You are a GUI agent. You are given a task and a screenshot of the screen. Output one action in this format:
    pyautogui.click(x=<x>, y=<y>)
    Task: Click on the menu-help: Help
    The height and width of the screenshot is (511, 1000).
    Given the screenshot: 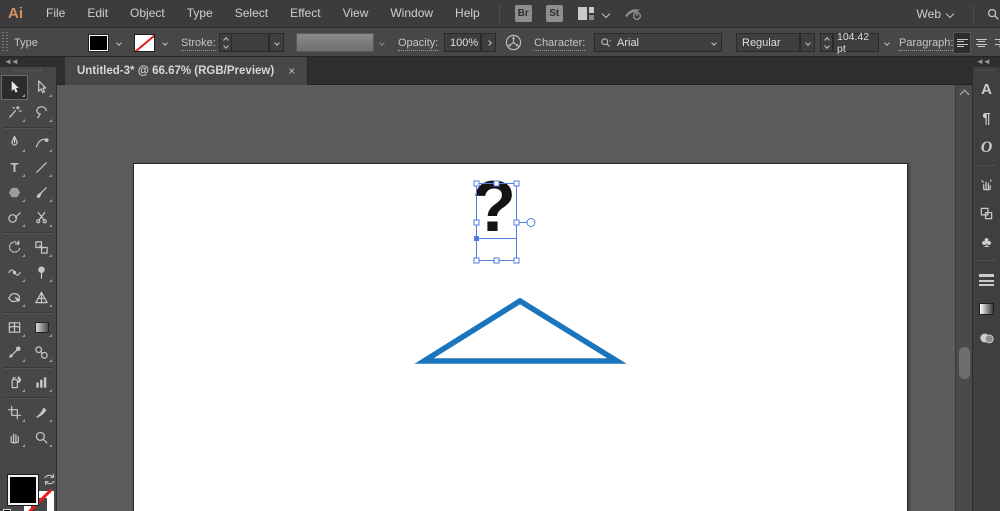 What is the action you would take?
    pyautogui.click(x=467, y=13)
    